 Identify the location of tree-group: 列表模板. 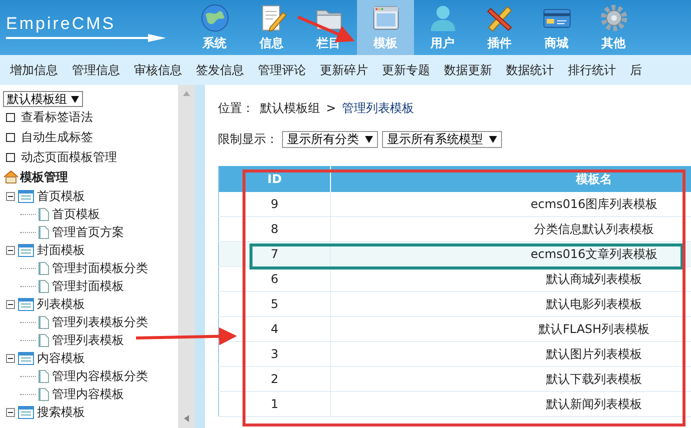
(61, 304).